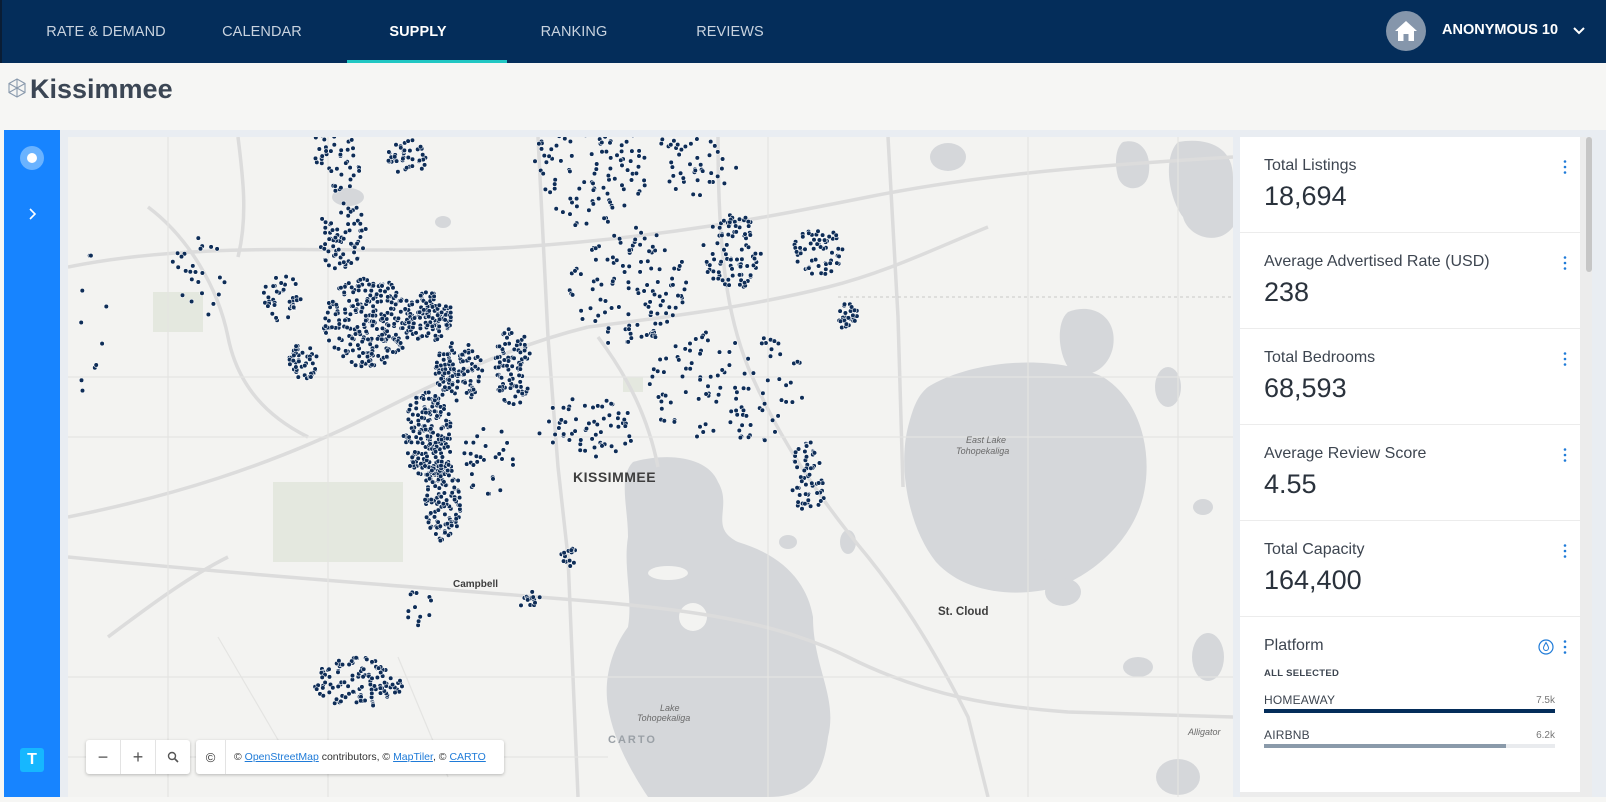 This screenshot has width=1606, height=802. I want to click on stat-value: 68,593, so click(1305, 388).